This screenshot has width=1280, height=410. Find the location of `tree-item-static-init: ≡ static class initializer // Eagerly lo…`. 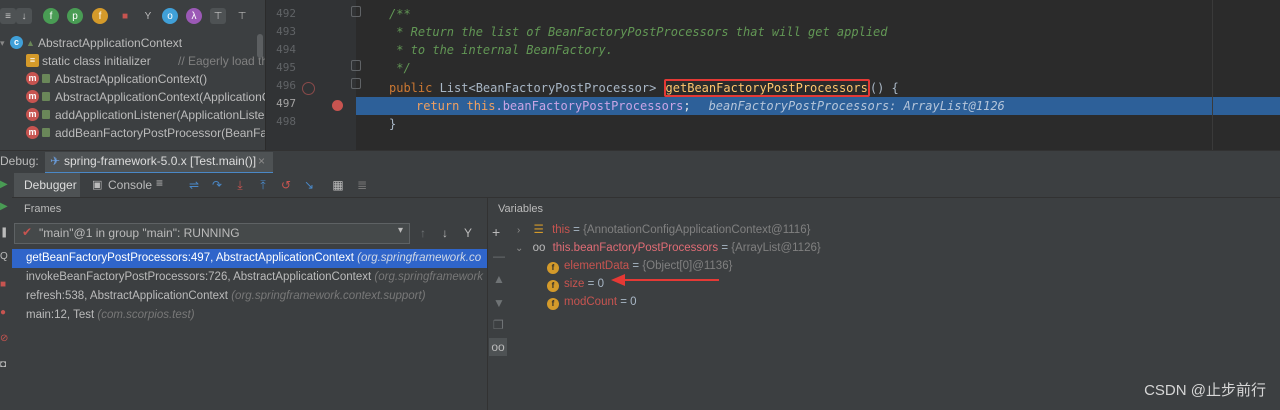

tree-item-static-init: ≡ static class initializer // Eagerly lo… is located at coordinates (132, 61).